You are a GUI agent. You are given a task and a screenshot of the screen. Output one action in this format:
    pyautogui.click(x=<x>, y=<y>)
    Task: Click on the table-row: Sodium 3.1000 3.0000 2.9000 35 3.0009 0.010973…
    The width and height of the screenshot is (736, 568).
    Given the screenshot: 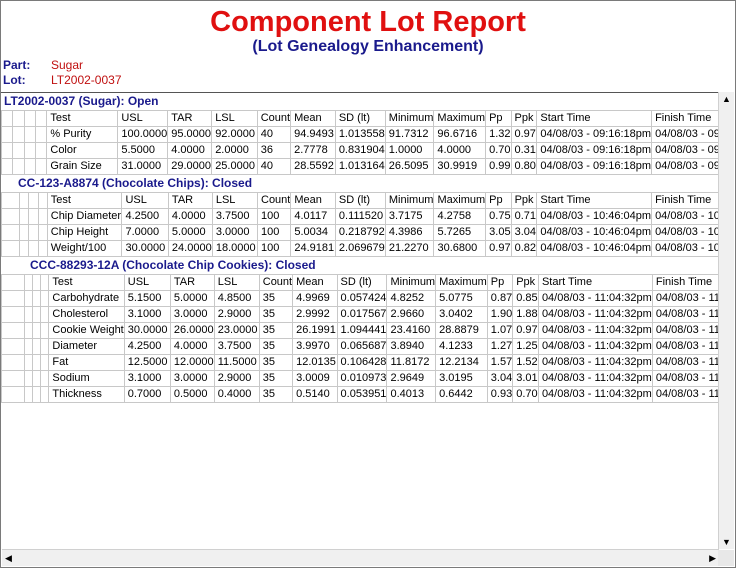 What is the action you would take?
    pyautogui.click(x=361, y=378)
    